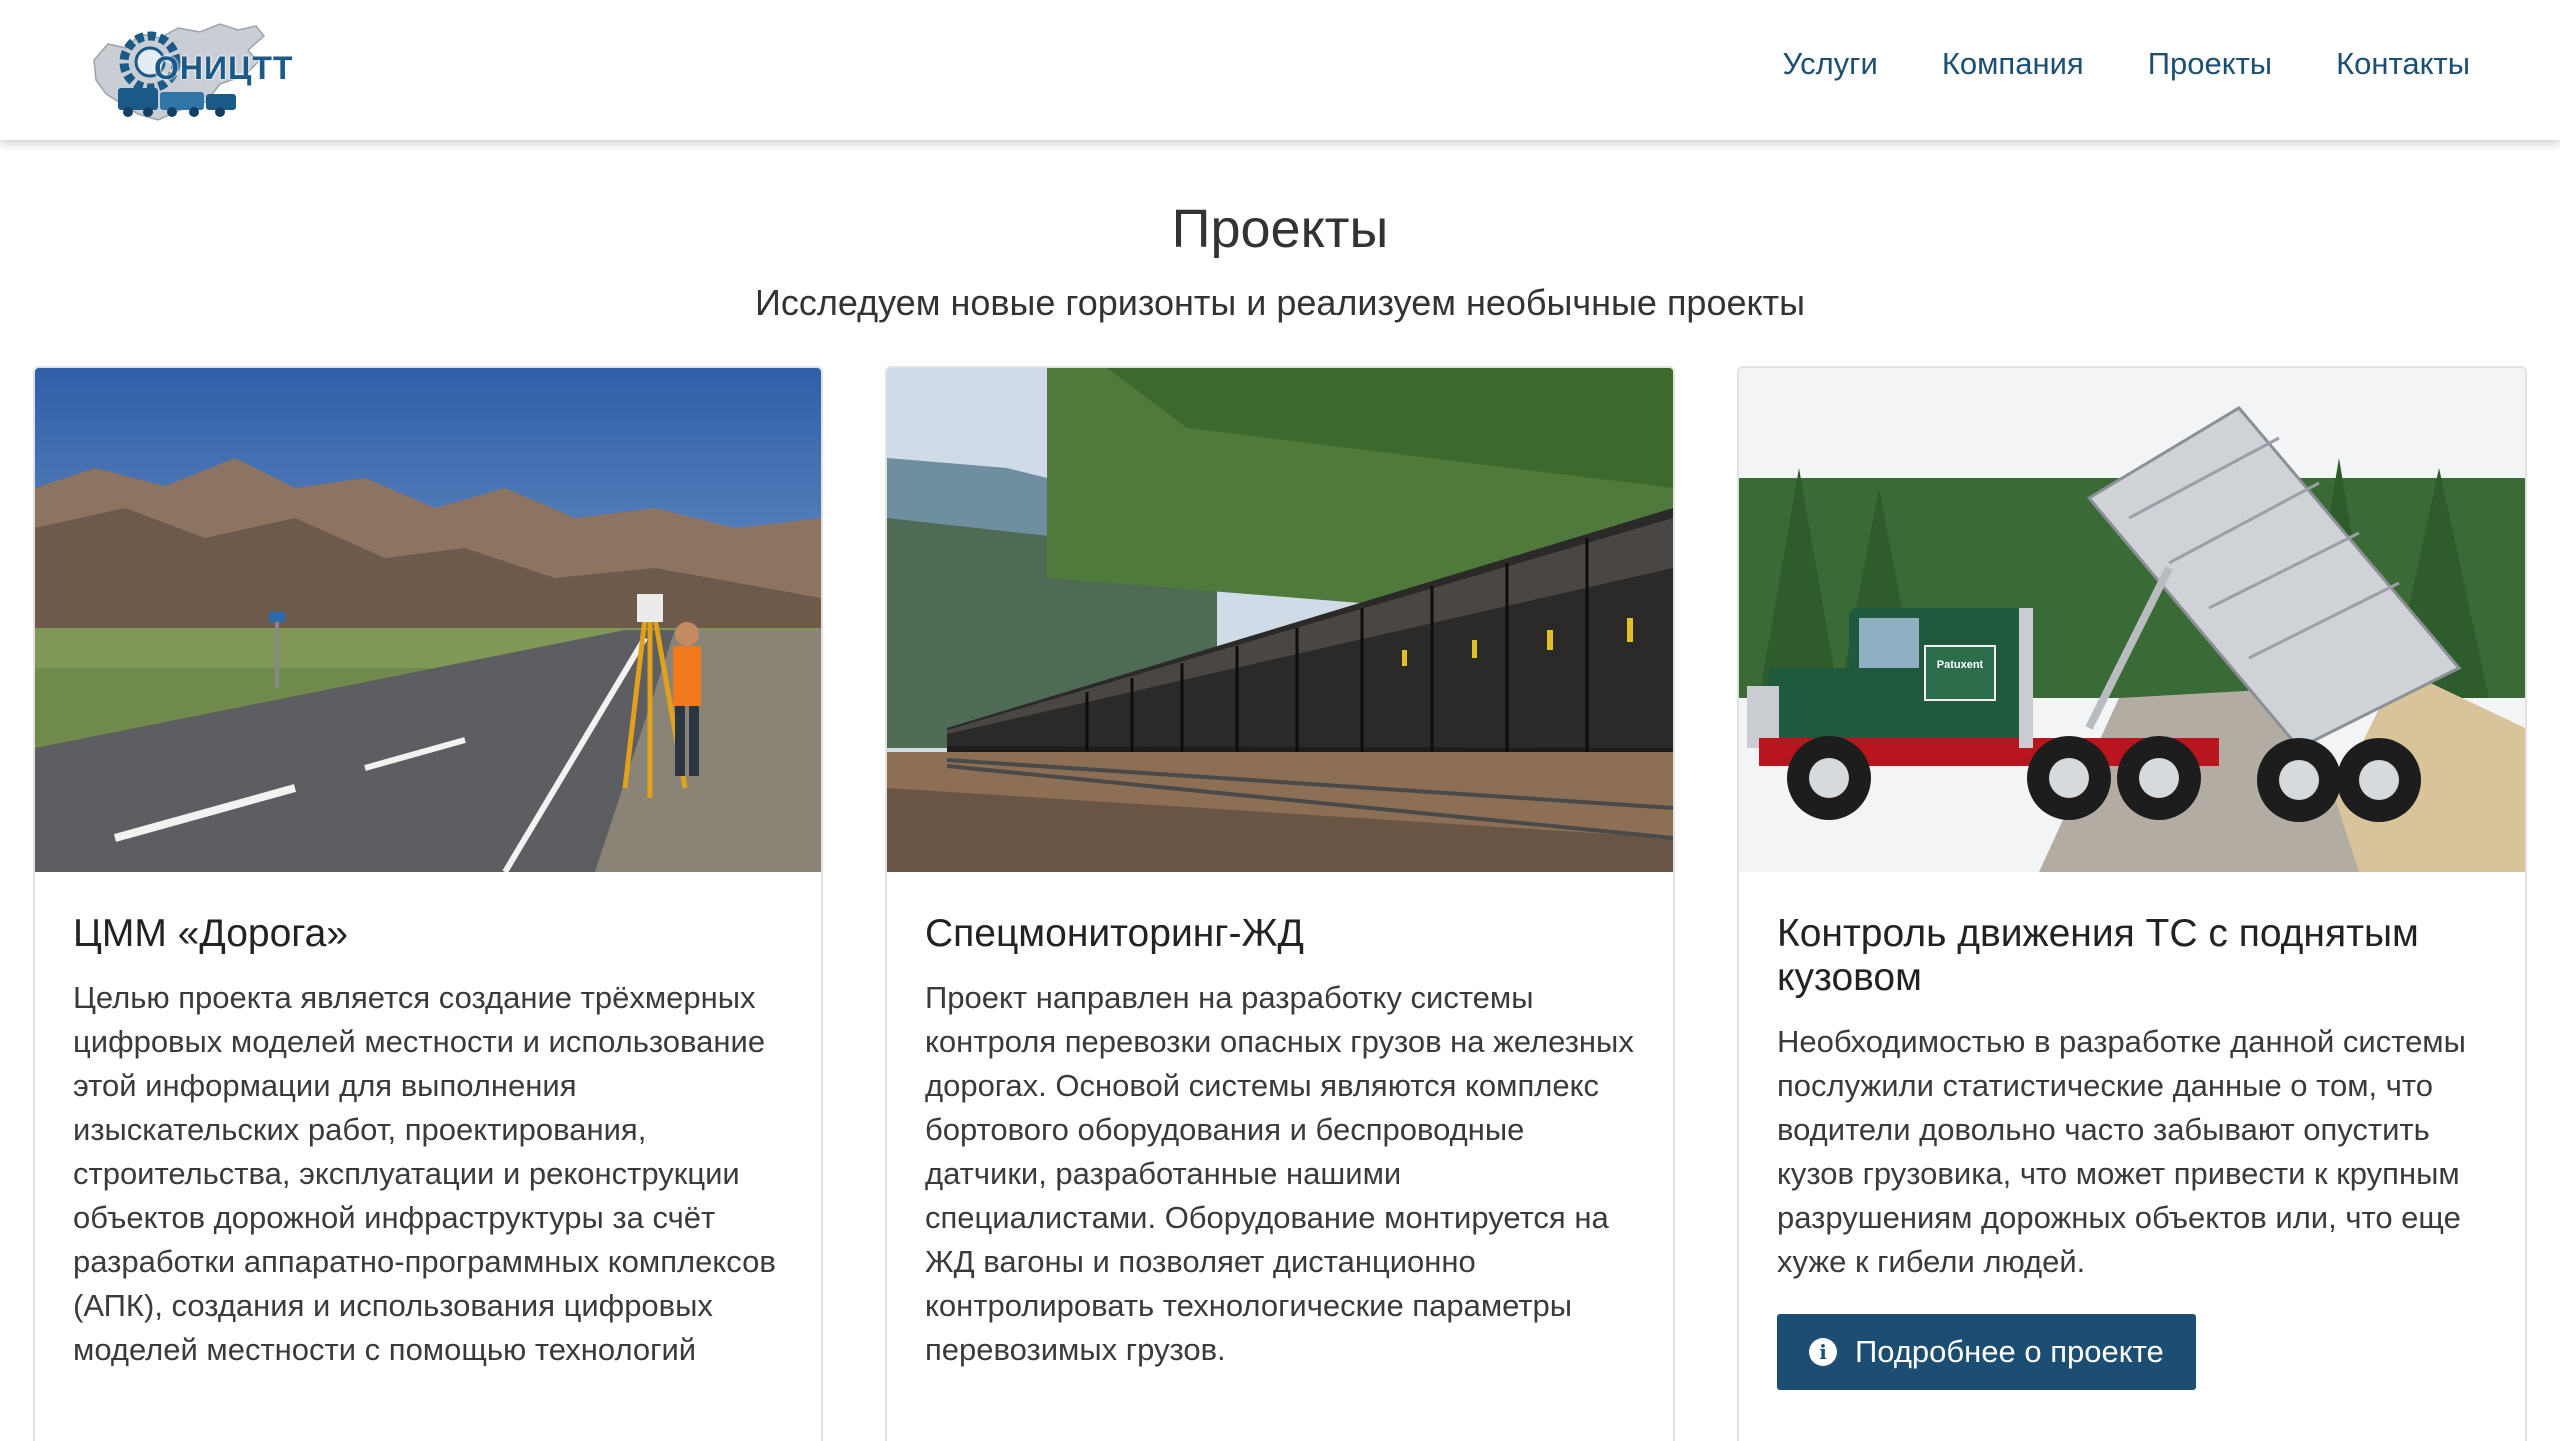 The width and height of the screenshot is (2560, 1441). What do you see at coordinates (1280, 70) in the screenshot?
I see `top-navbar: ОНИЦТТ Услуги Компания Проекты Контакты` at bounding box center [1280, 70].